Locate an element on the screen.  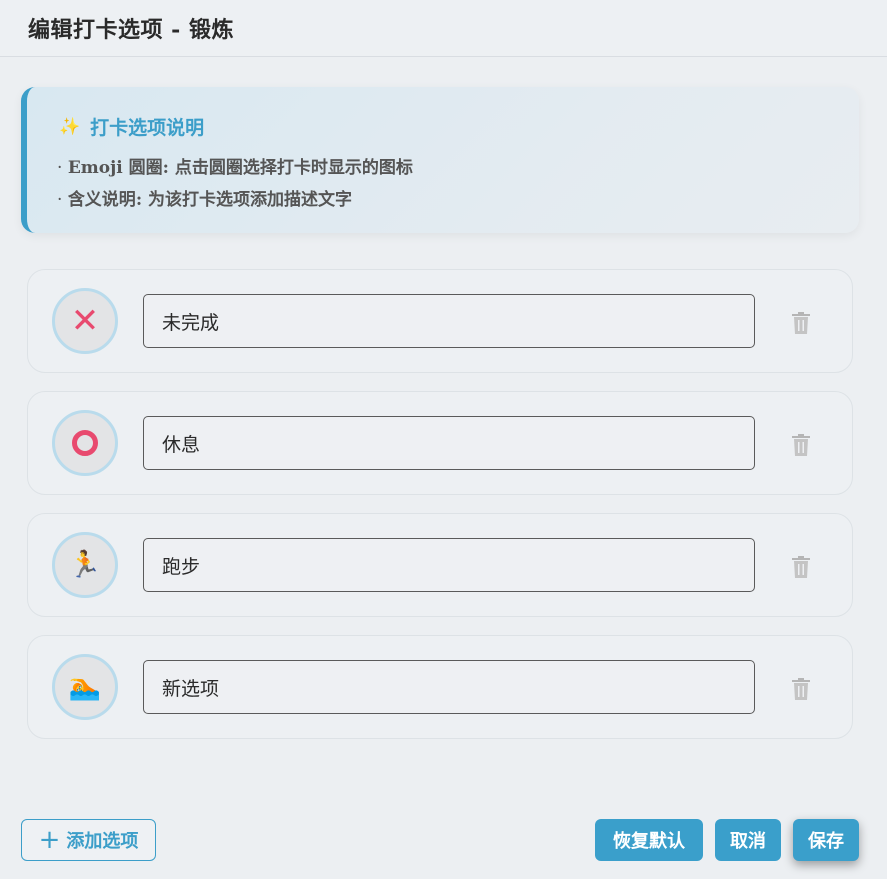
dialog-header: 编辑打卡选项 - 锻炼 is located at coordinates (443, 28).